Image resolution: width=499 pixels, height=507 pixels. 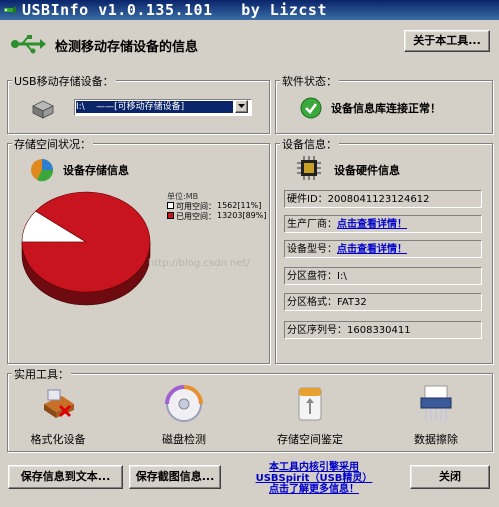 What do you see at coordinates (28, 44) in the screenshot?
I see `usb-icon` at bounding box center [28, 44].